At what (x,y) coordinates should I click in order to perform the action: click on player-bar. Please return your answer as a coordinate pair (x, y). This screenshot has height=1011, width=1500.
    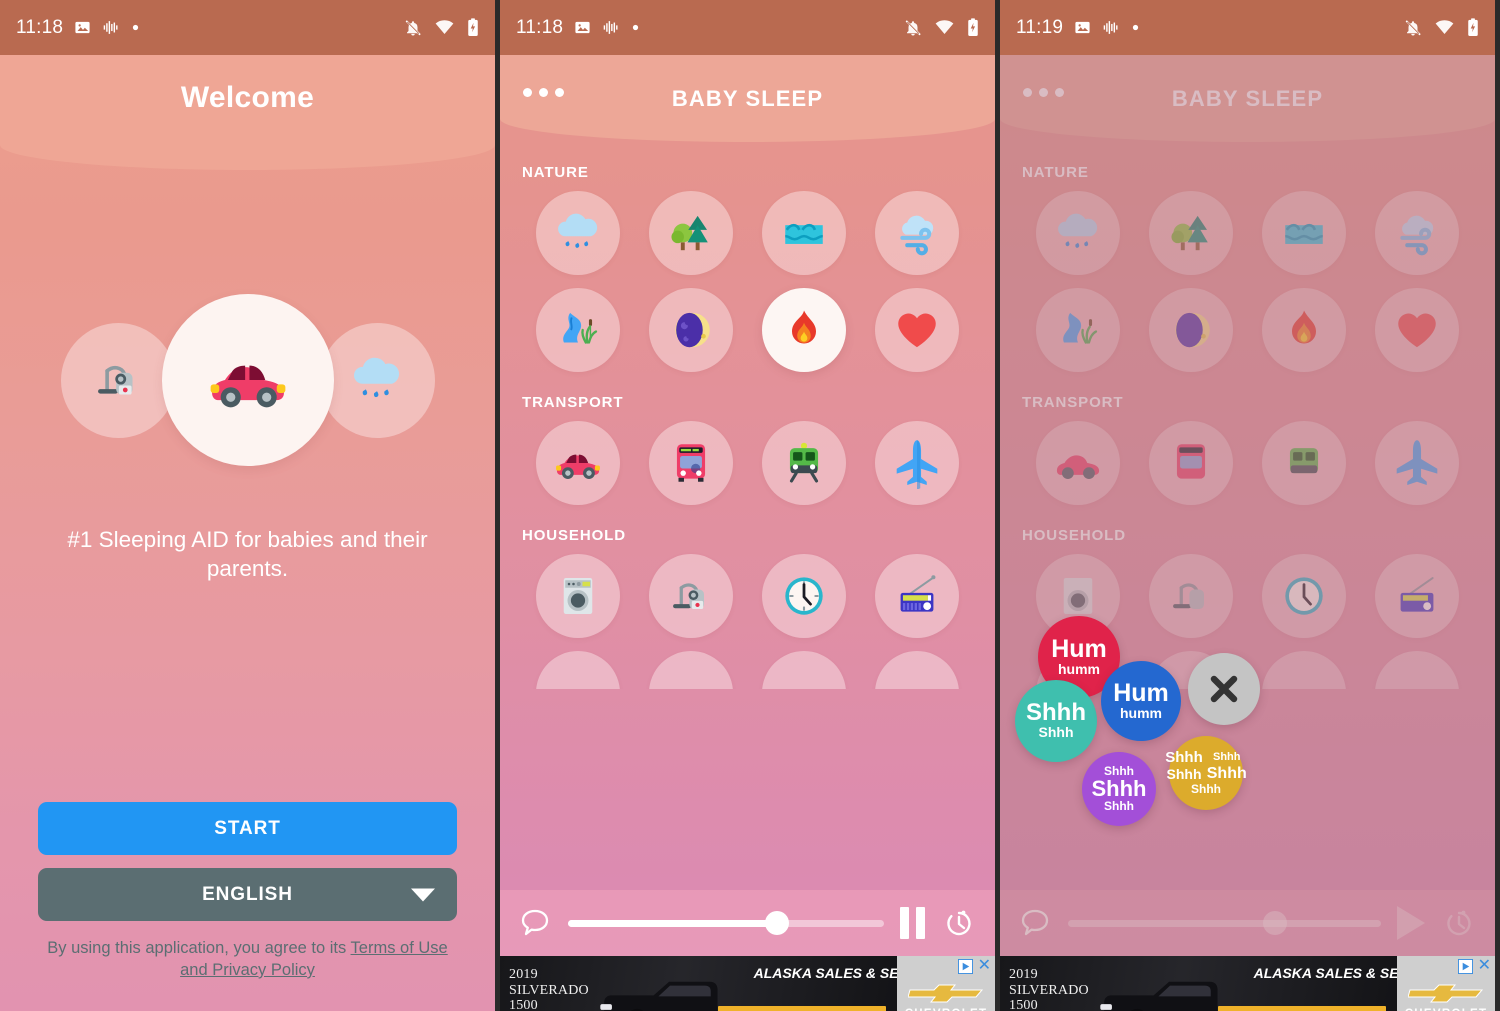
    Looking at the image, I should click on (747, 923).